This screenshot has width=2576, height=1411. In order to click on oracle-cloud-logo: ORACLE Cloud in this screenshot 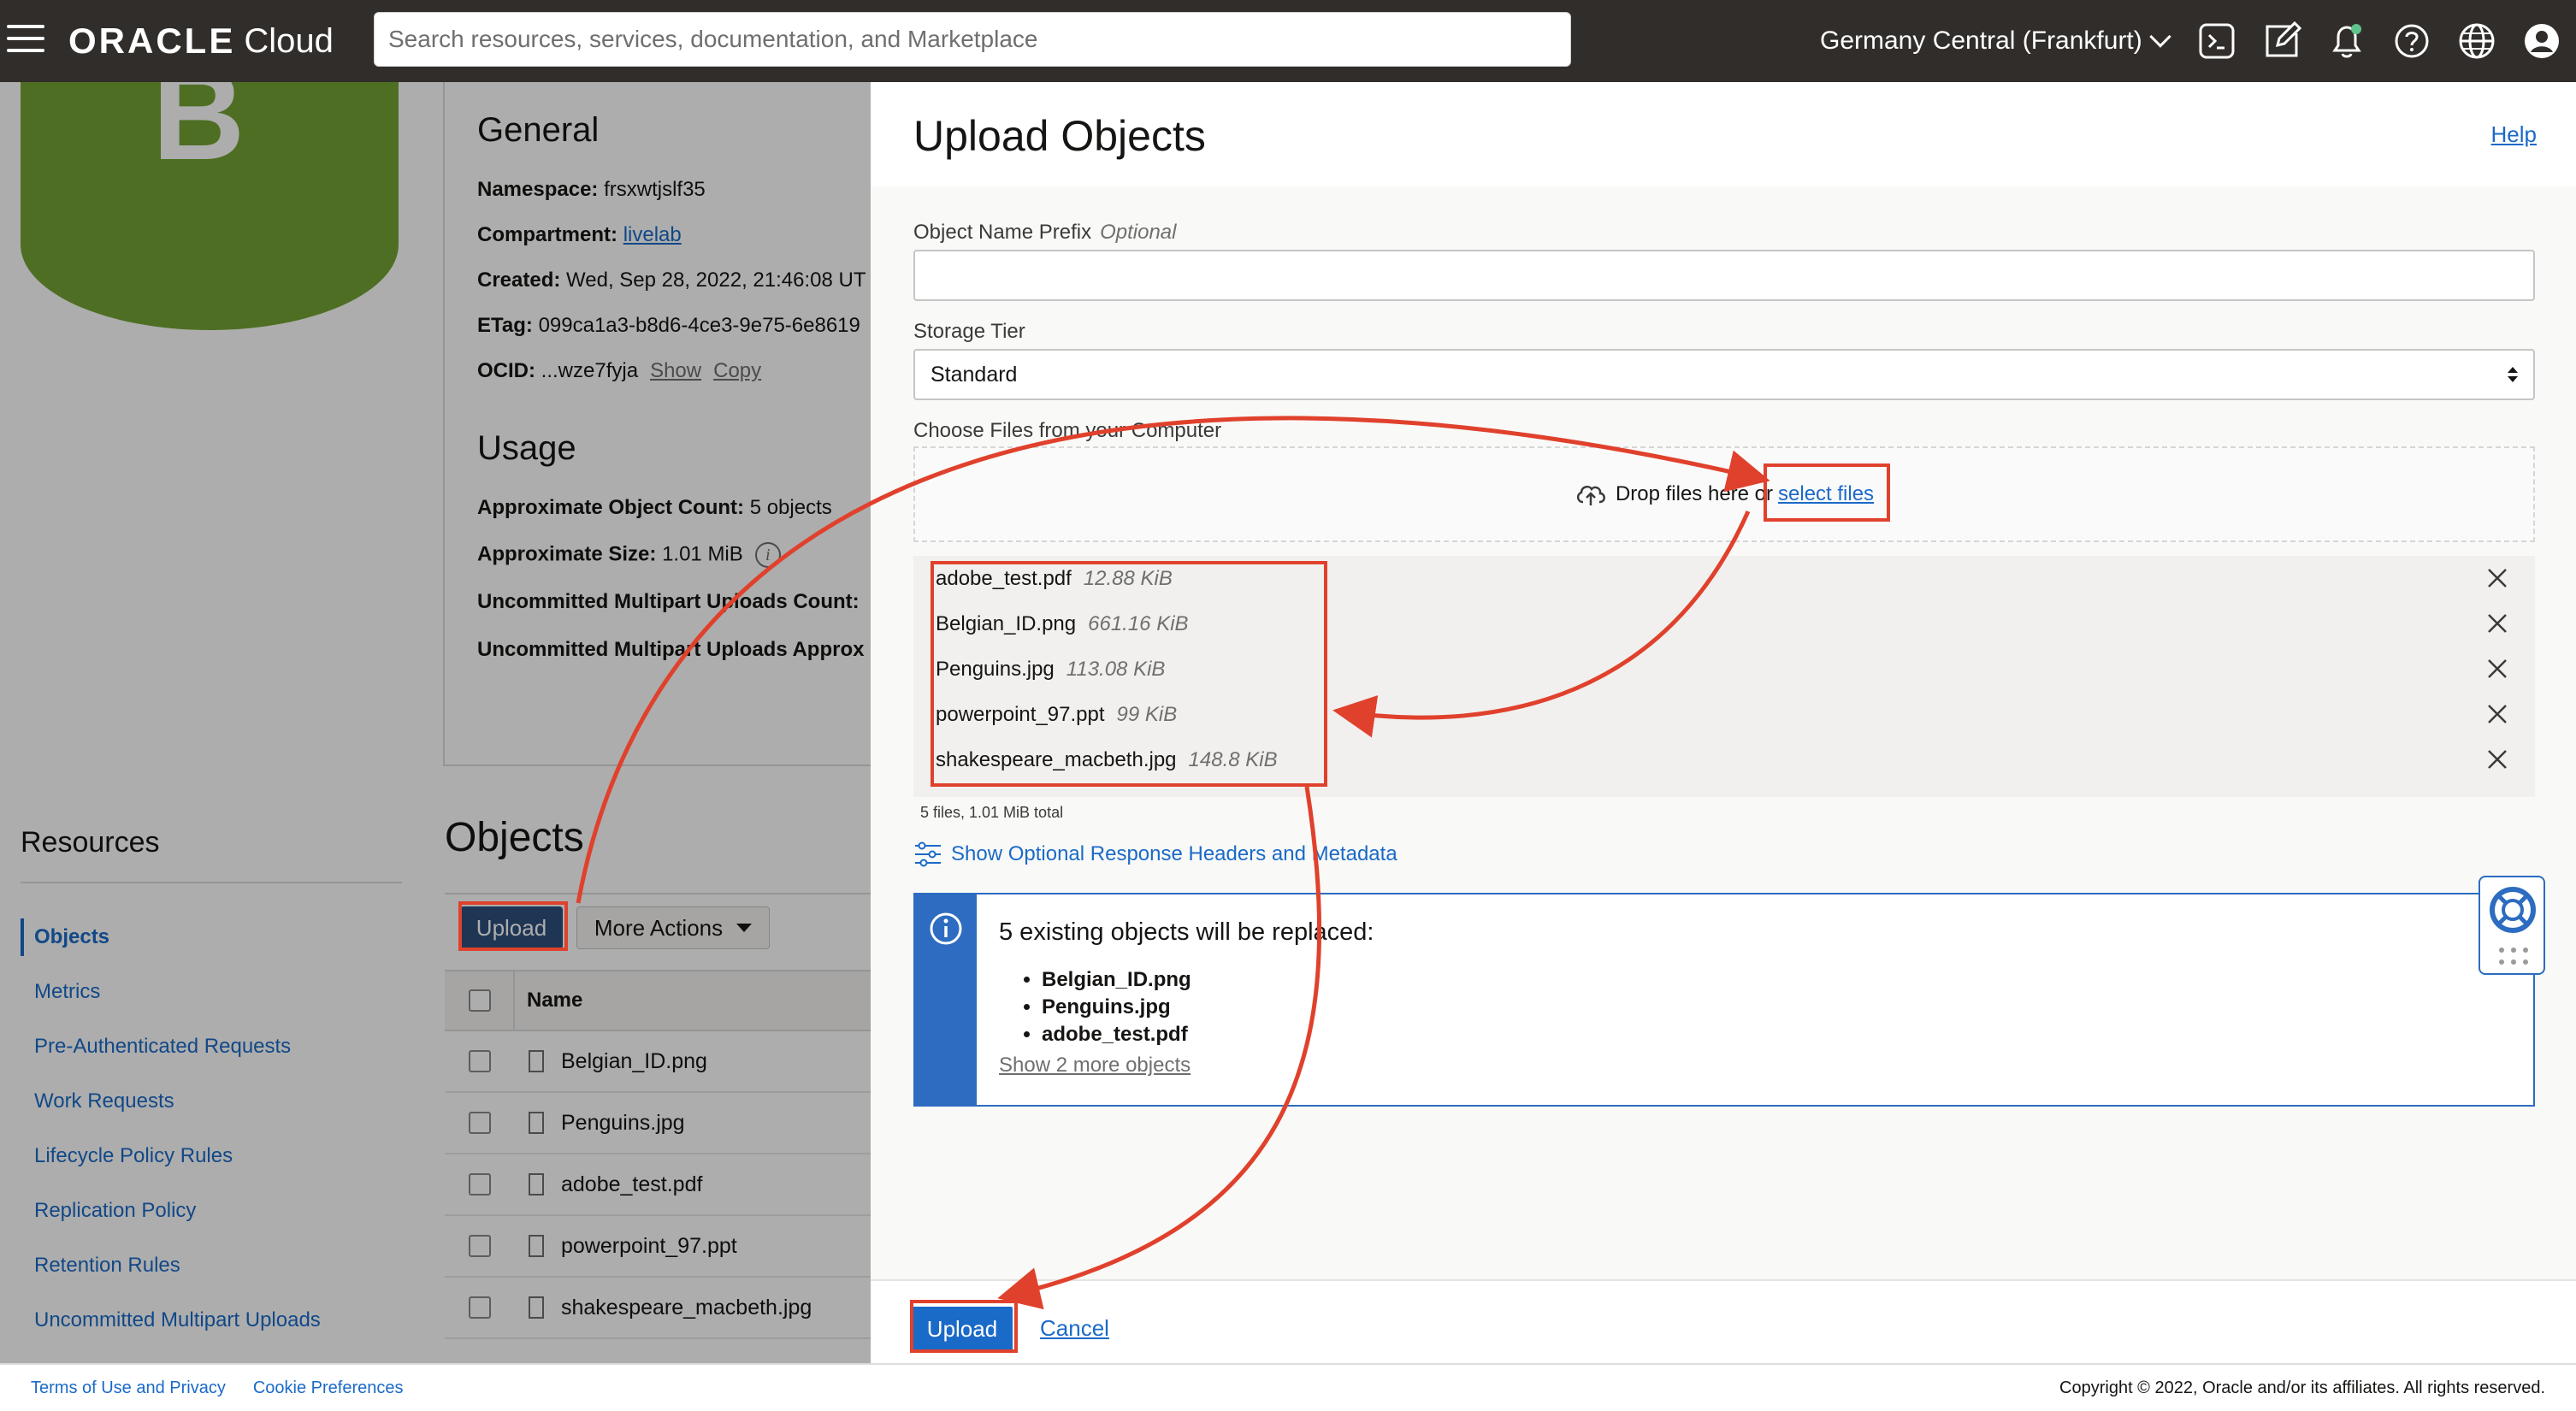, I will do `click(201, 41)`.